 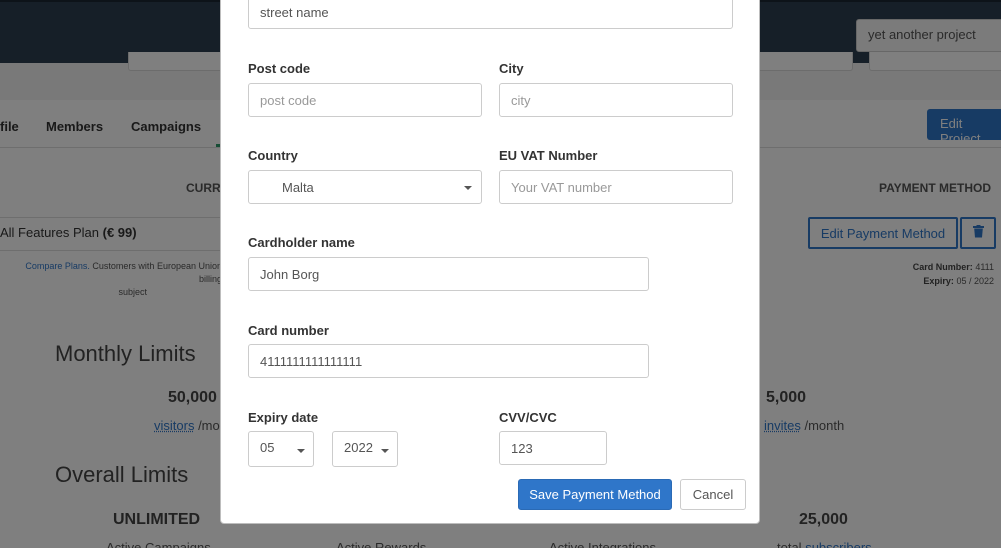 I want to click on postcode-label: Post code, so click(x=279, y=68).